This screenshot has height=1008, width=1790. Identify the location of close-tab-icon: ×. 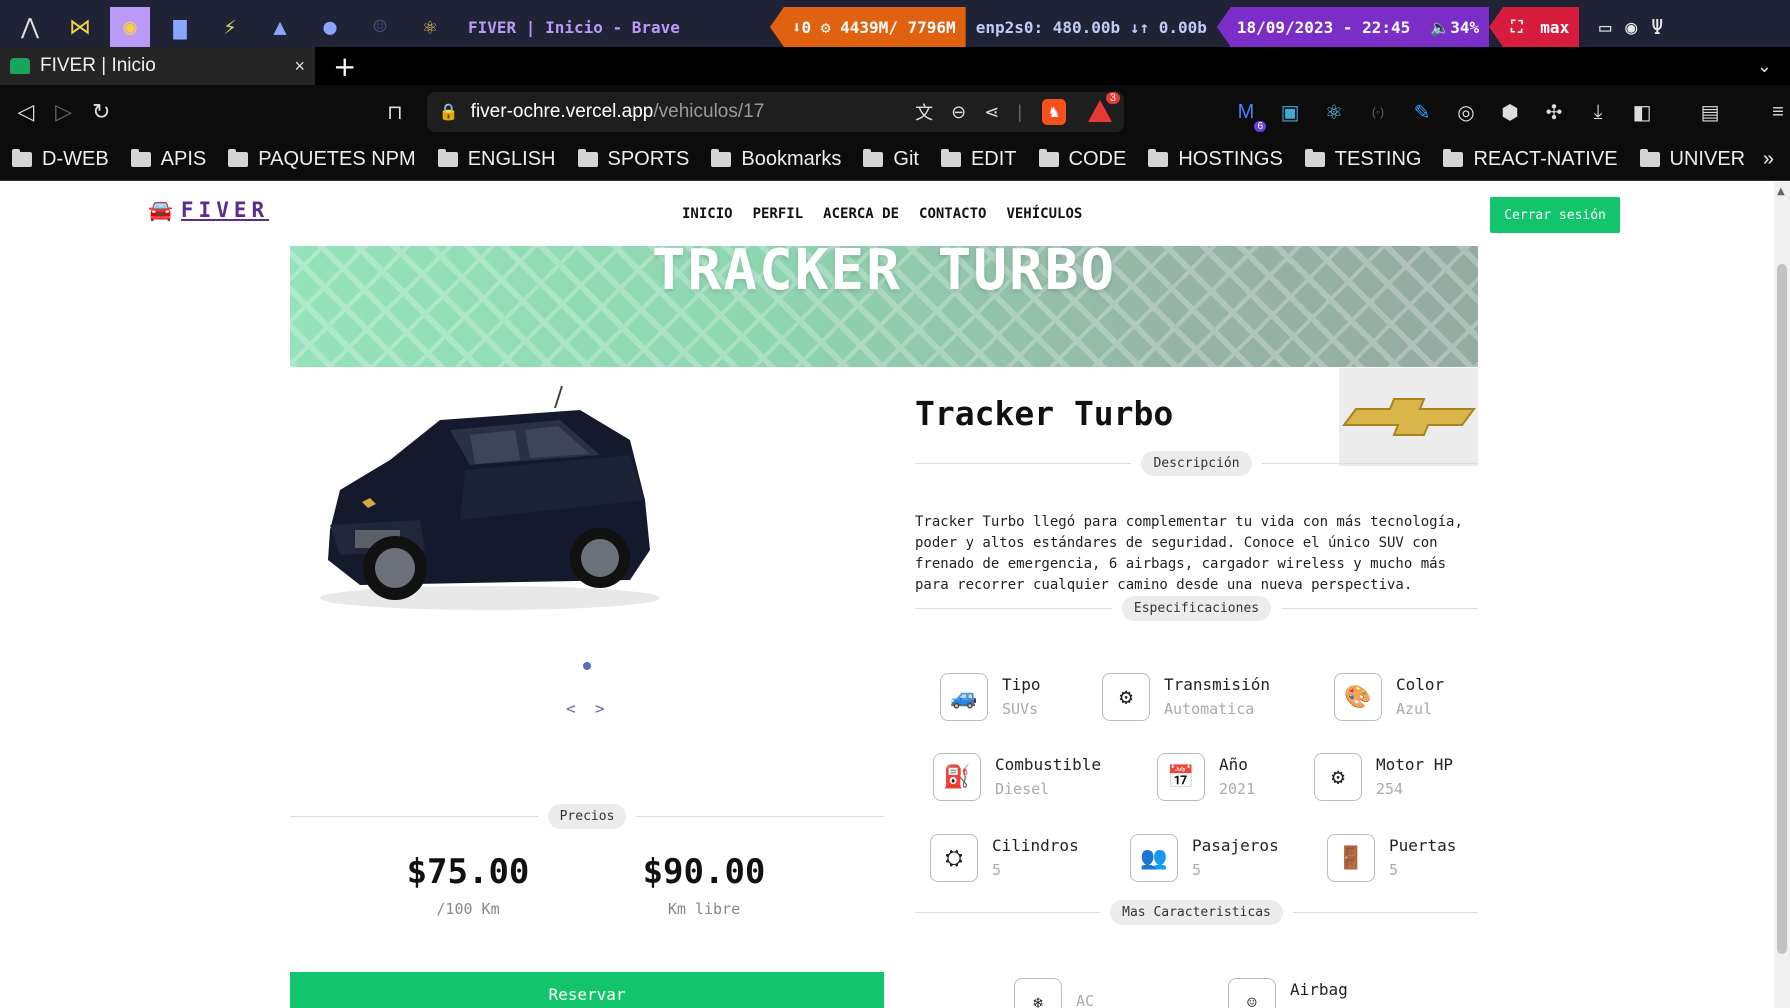
(299, 66).